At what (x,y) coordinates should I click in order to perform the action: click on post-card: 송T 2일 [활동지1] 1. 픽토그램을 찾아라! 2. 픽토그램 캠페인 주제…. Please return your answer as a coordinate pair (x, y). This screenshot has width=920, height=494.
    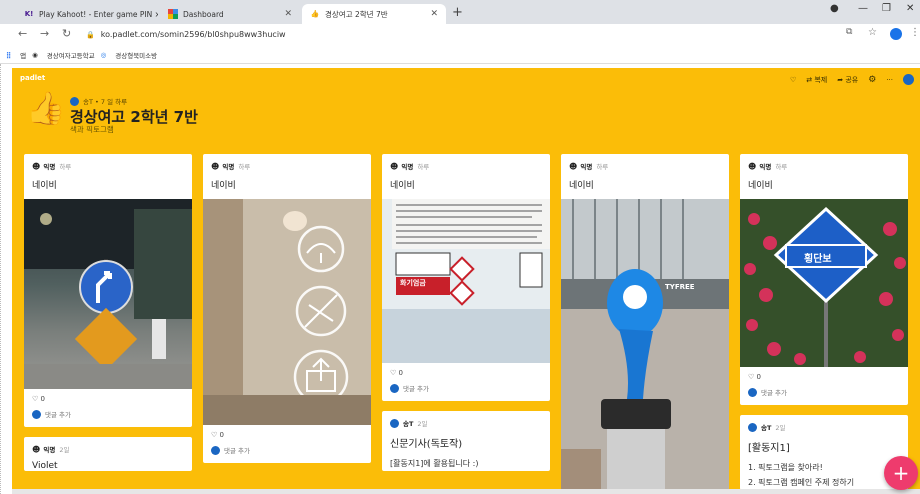
    Looking at the image, I should click on (824, 452).